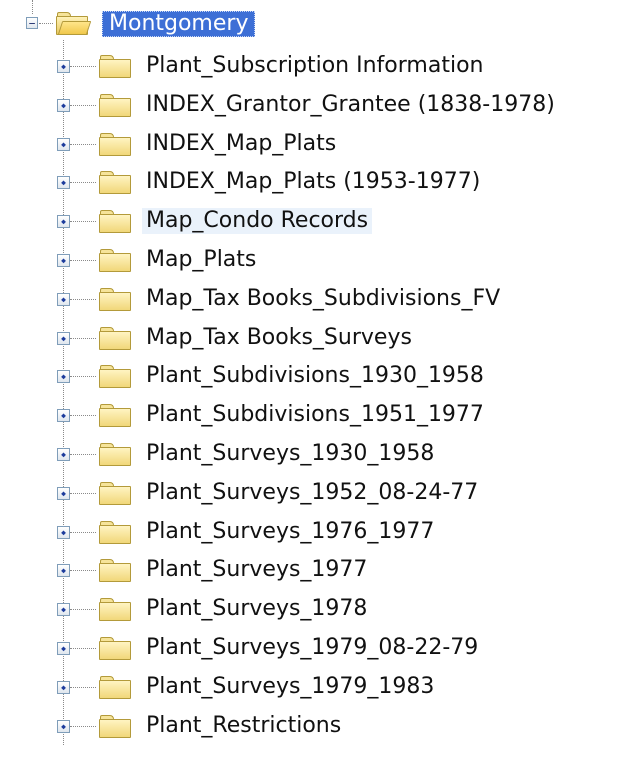 This screenshot has width=629, height=761. Describe the element at coordinates (350, 105) in the screenshot. I see `tree-item-label: INDEX_Grantor_Grantee (1838-1978)` at that location.